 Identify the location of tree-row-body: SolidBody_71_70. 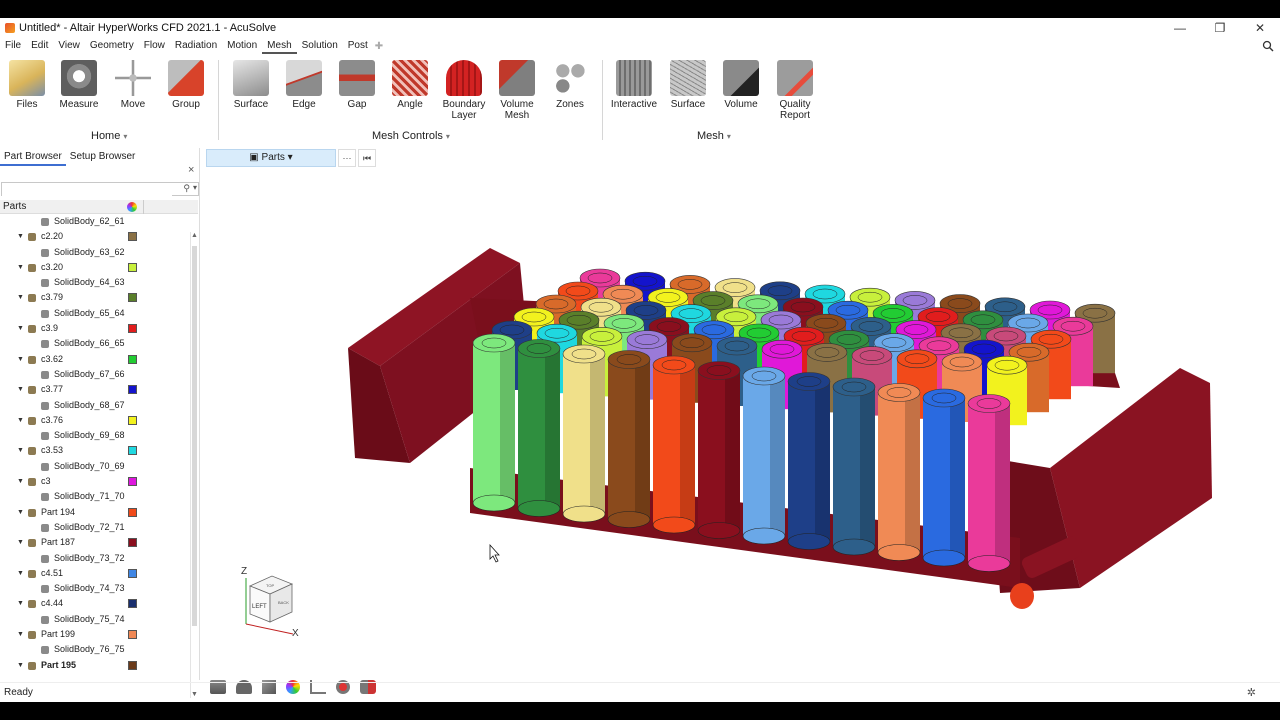
(95, 496).